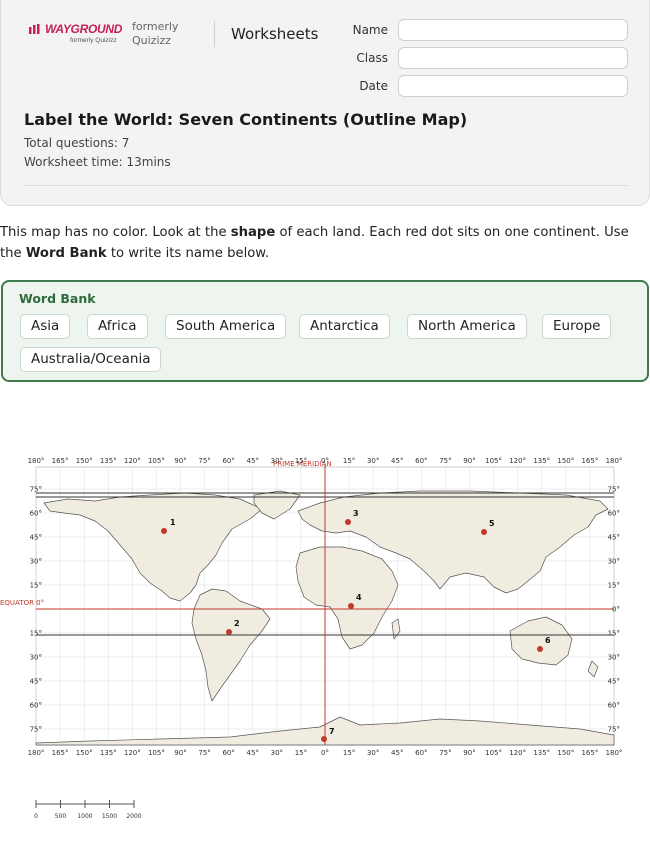 This screenshot has height=842, width=650. Describe the element at coordinates (253, 753) in the screenshot. I see `longitude-label-bottom: 45°` at that location.